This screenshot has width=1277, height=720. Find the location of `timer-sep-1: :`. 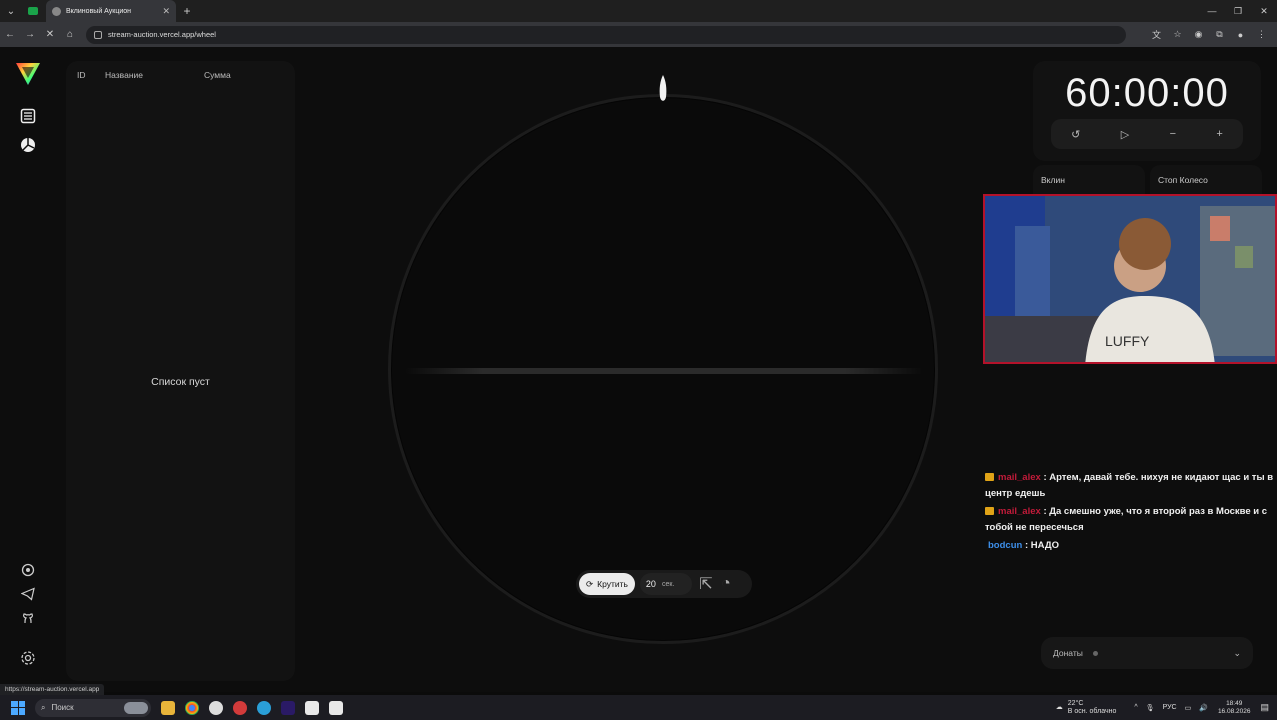

timer-sep-1: : is located at coordinates (1117, 93).